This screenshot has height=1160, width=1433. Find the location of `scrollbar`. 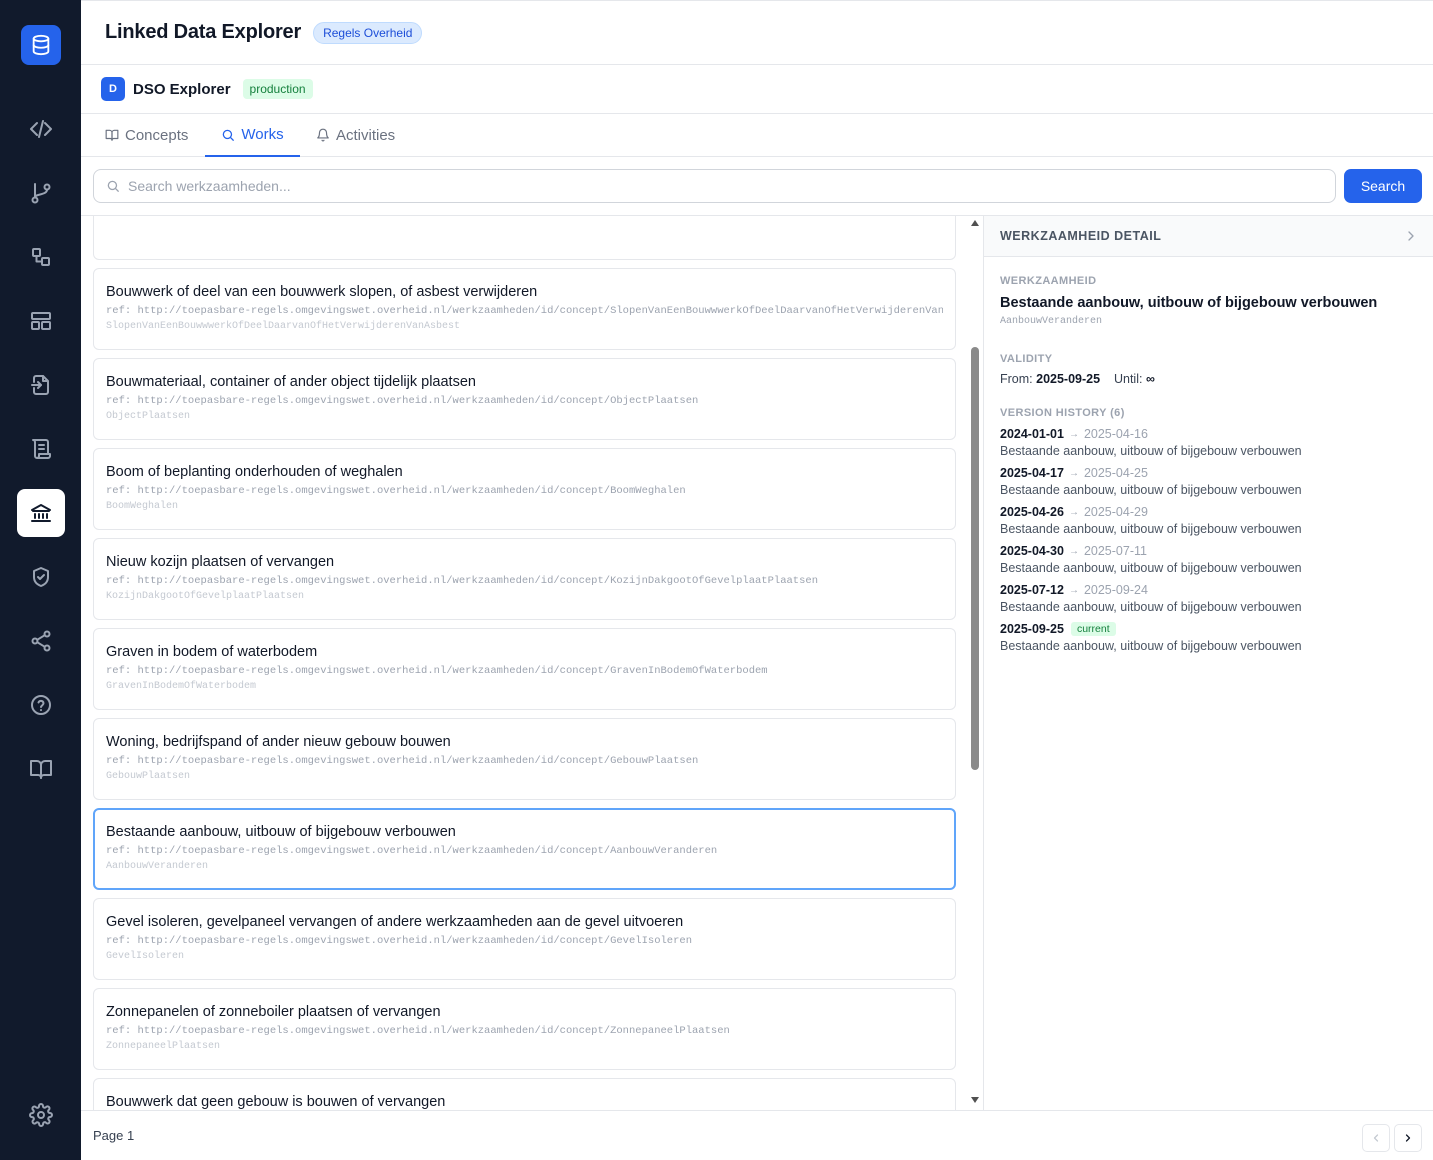

scrollbar is located at coordinates (975, 663).